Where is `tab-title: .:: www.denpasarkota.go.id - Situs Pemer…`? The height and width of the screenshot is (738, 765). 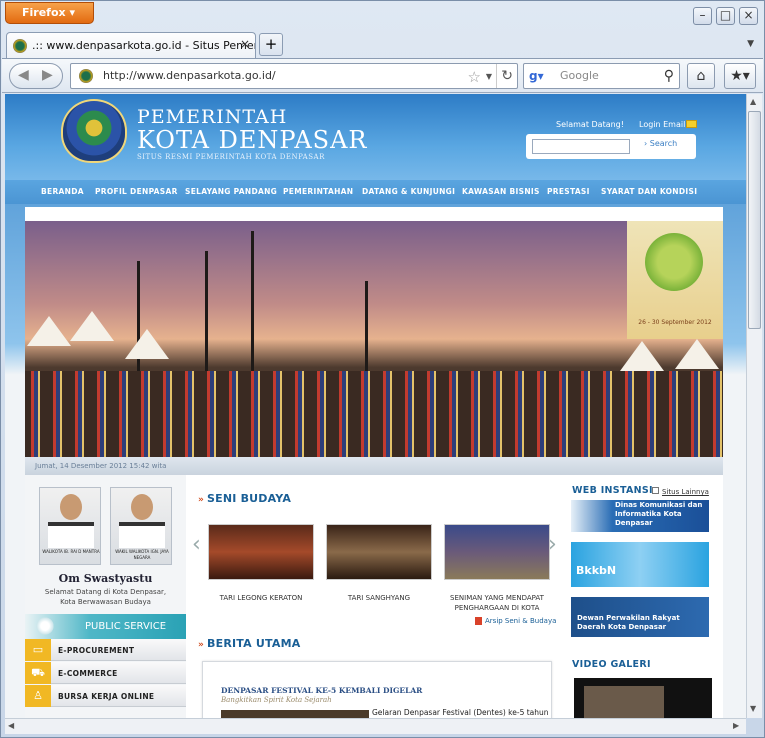 tab-title: .:: www.denpasarkota.go.id - Situs Pemer… is located at coordinates (144, 45).